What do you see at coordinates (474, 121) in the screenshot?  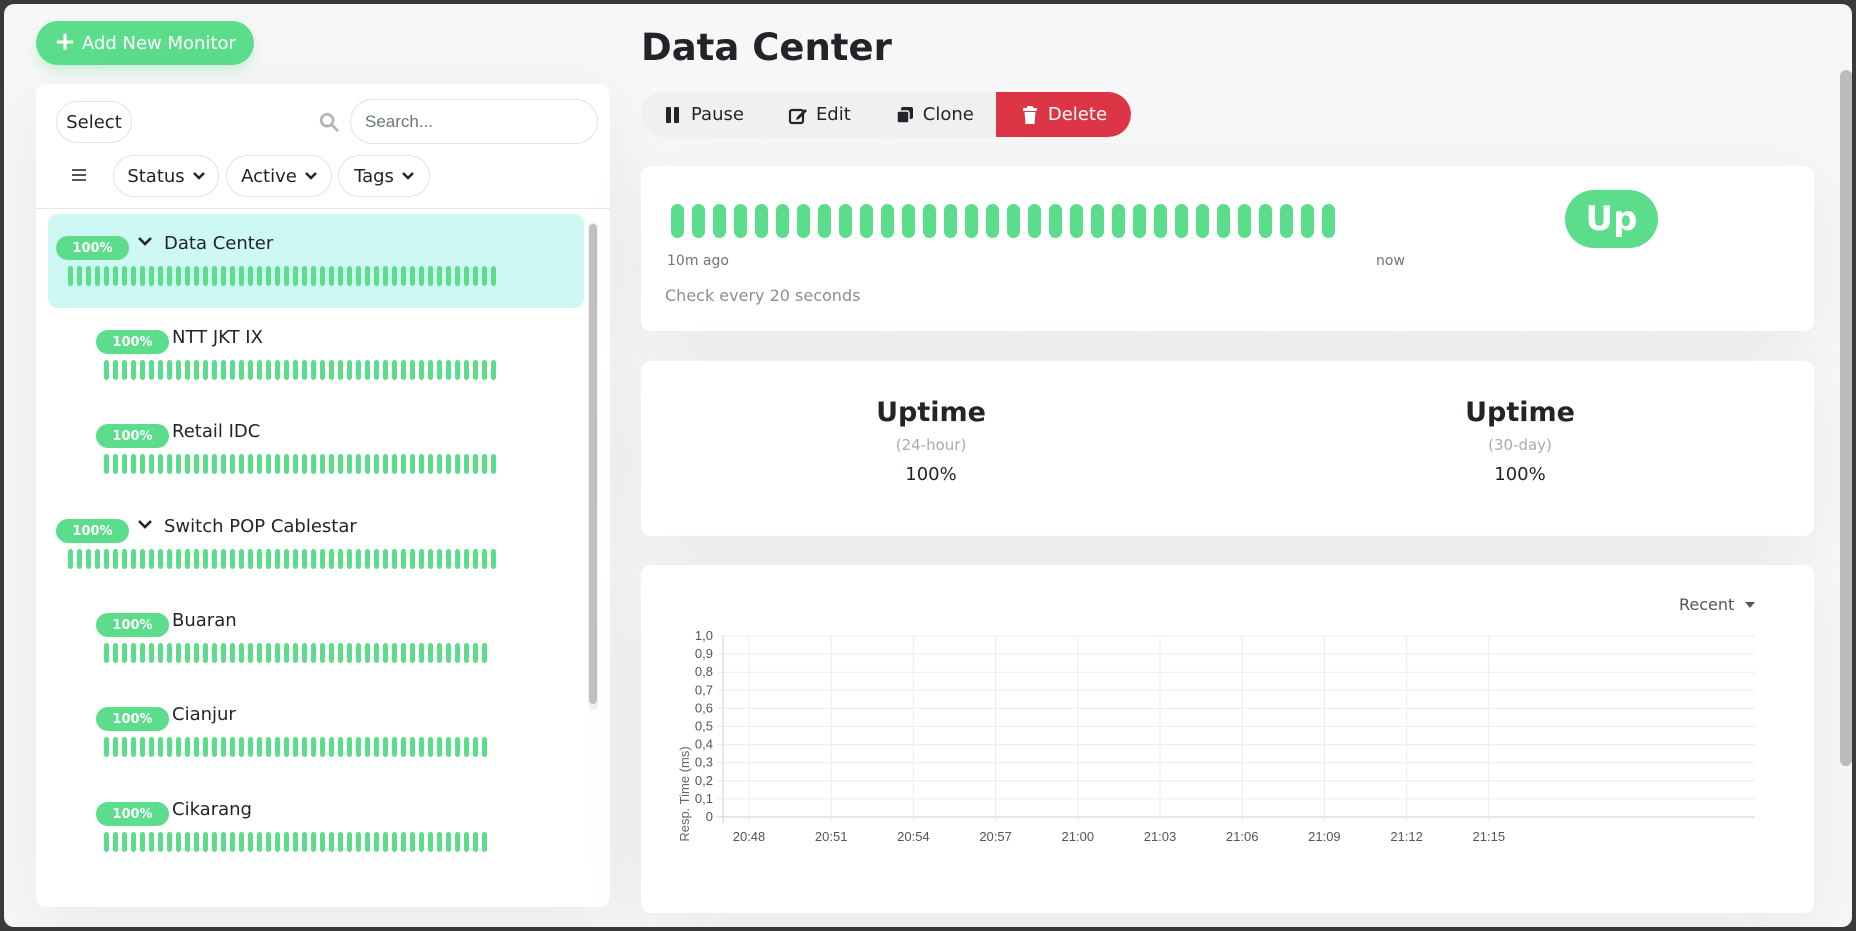 I see `search-input` at bounding box center [474, 121].